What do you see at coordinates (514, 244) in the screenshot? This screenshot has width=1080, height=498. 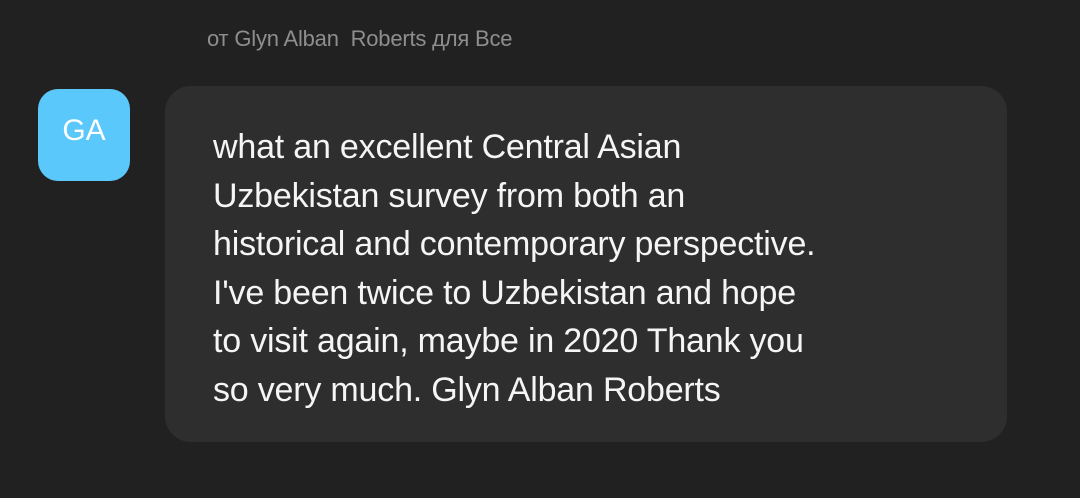 I see `message-line: historical and contemporary perspective.` at bounding box center [514, 244].